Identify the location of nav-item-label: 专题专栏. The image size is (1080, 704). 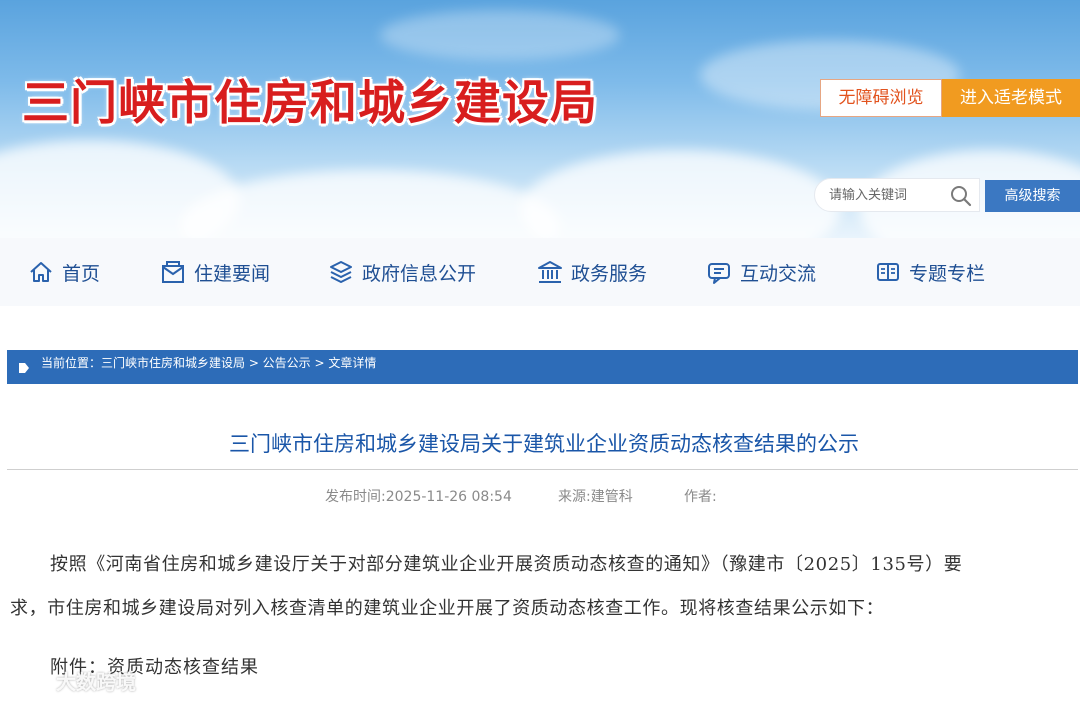
(947, 273).